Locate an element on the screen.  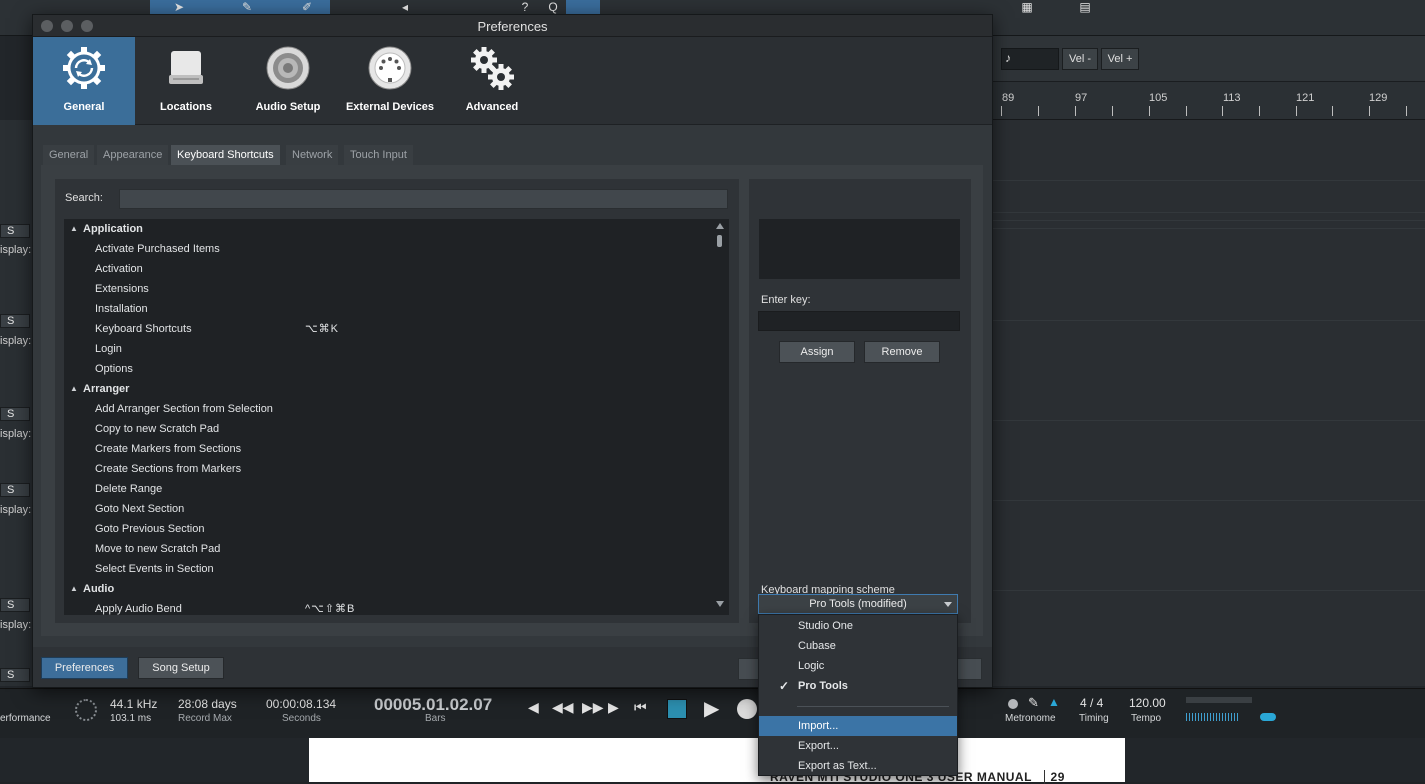
title-bar: Preferences is located at coordinates (512, 26).